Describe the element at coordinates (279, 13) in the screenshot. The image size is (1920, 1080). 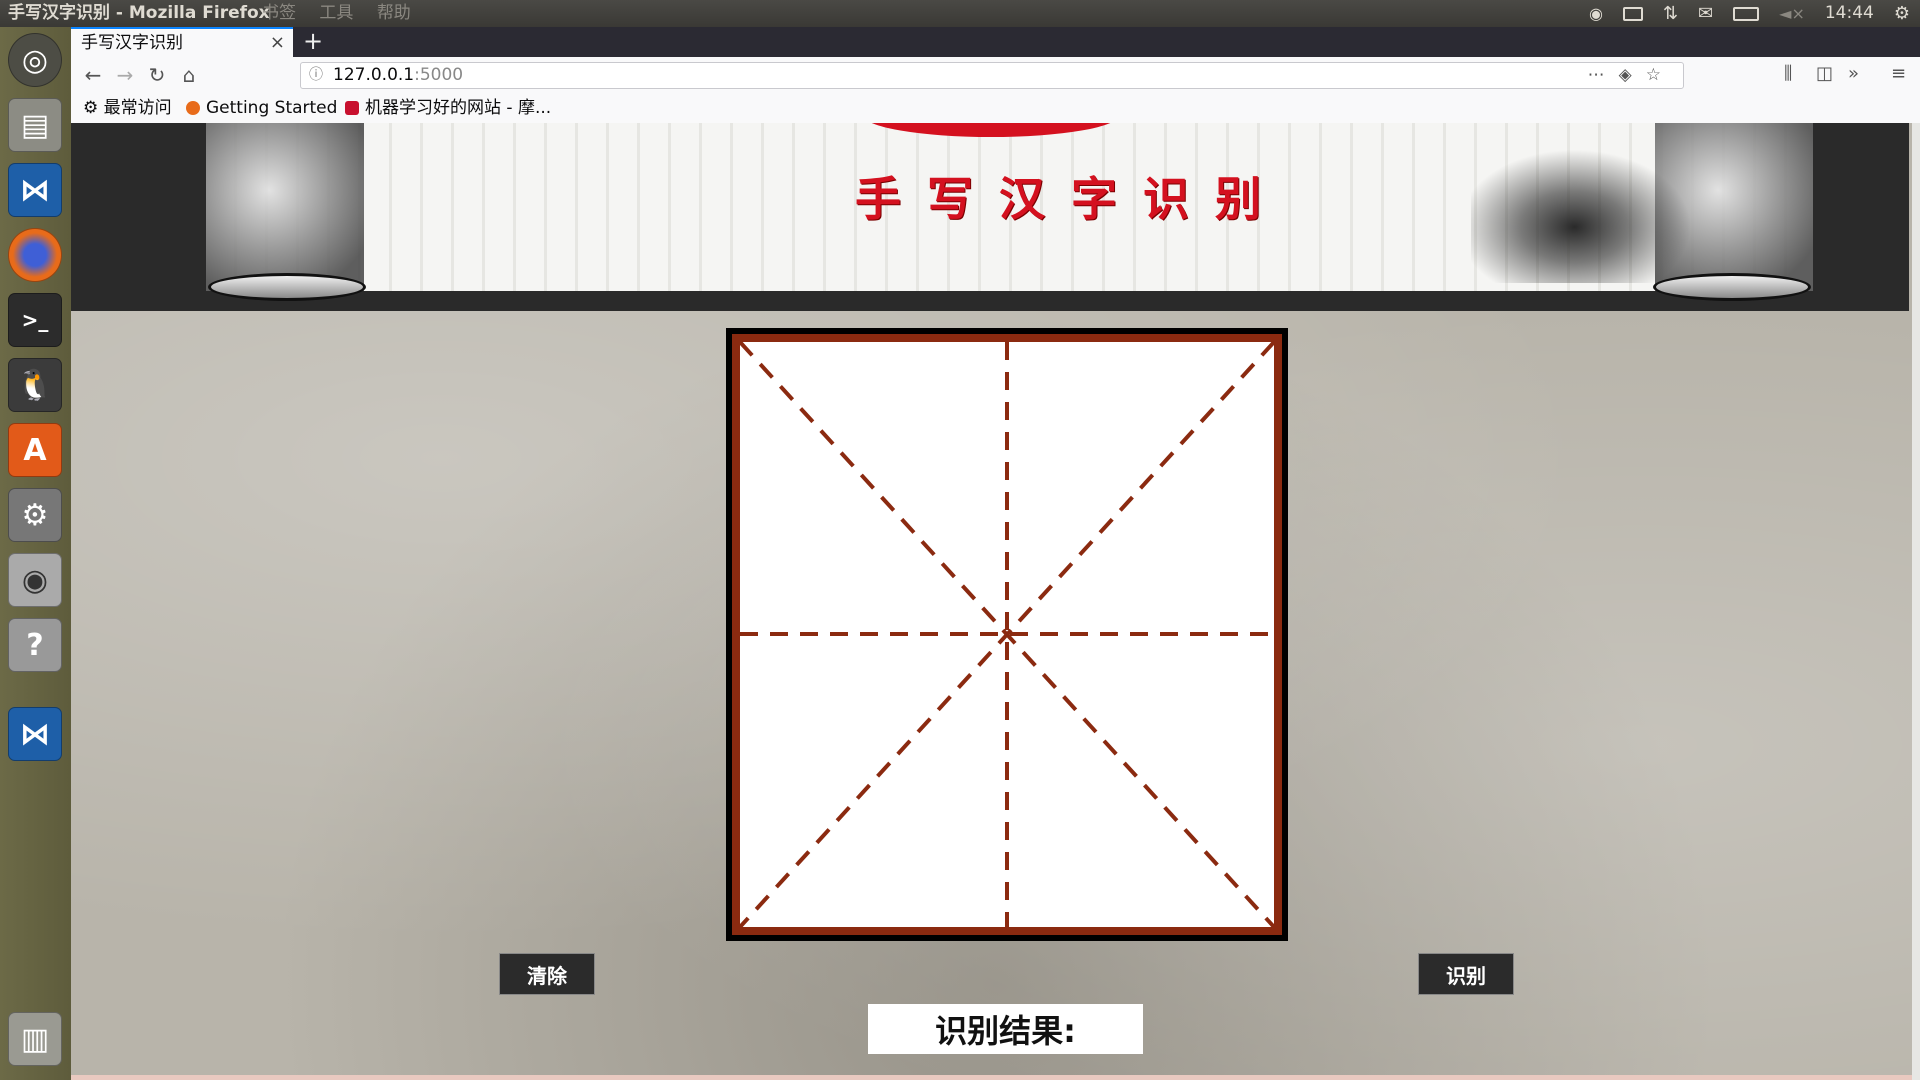
I see `menu-bookmarks: 书签` at that location.